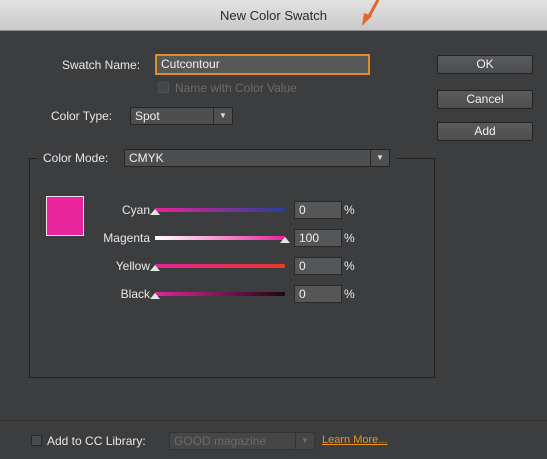 This screenshot has width=547, height=459. I want to click on component-label-black: Black, so click(135, 294).